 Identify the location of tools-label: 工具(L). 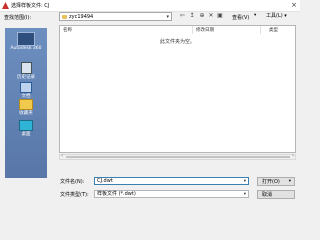
(274, 16).